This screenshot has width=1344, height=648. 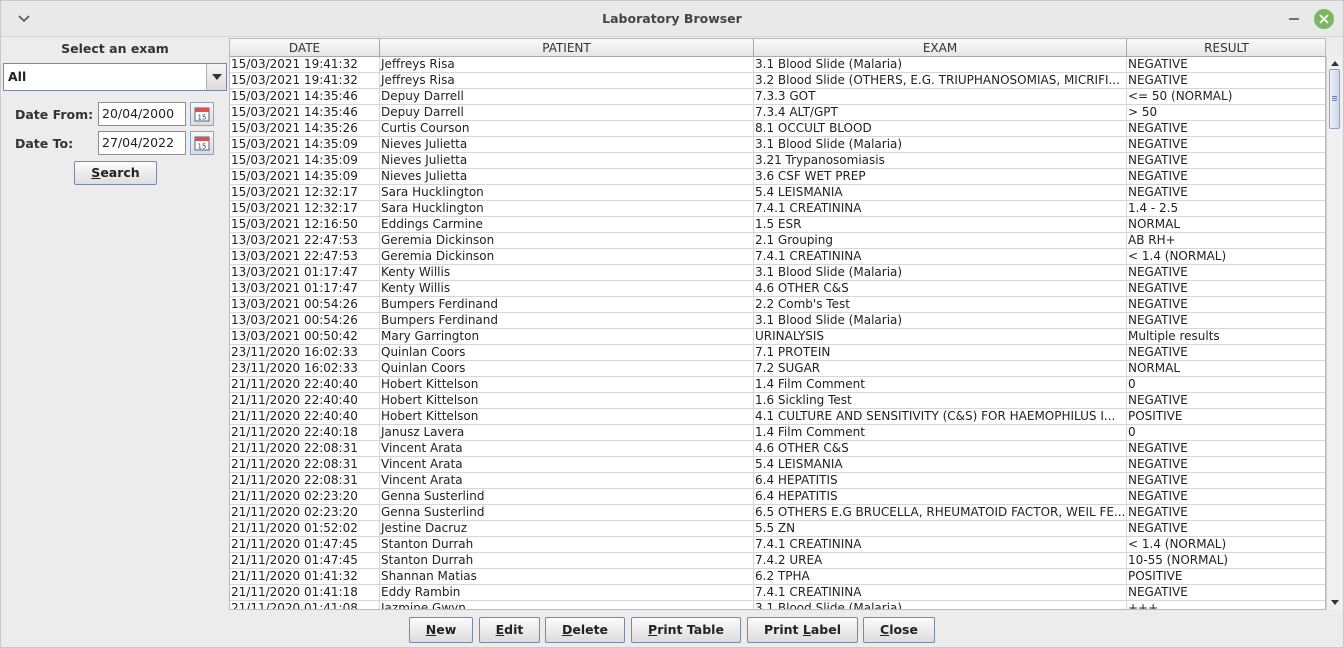 What do you see at coordinates (567, 353) in the screenshot?
I see `cell-patient: Quinlan Coors` at bounding box center [567, 353].